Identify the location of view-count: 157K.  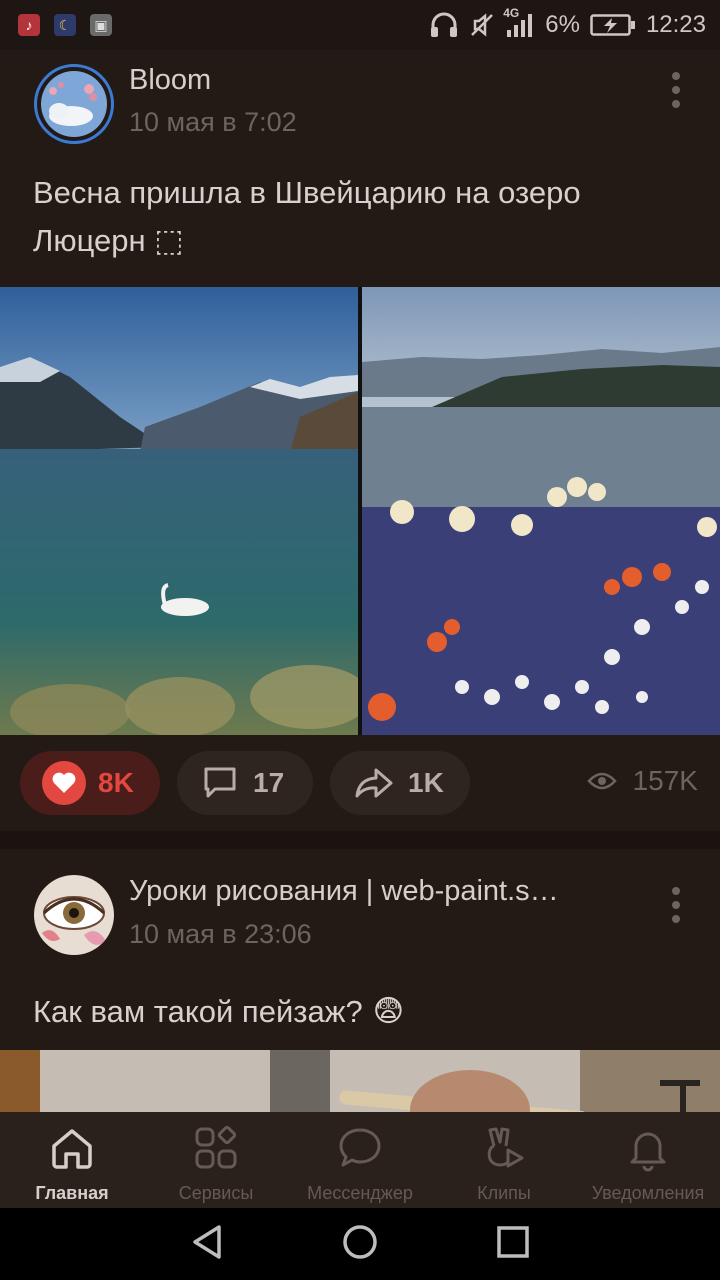
(665, 780).